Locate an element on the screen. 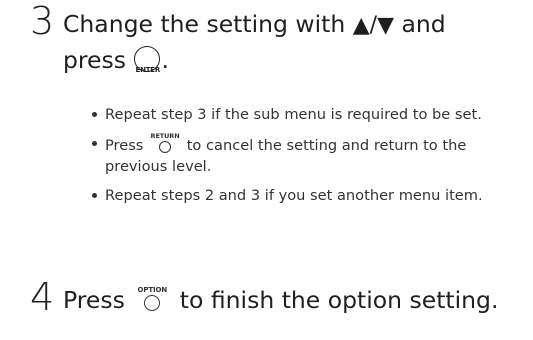  step-3-line2-part2: . is located at coordinates (165, 60).